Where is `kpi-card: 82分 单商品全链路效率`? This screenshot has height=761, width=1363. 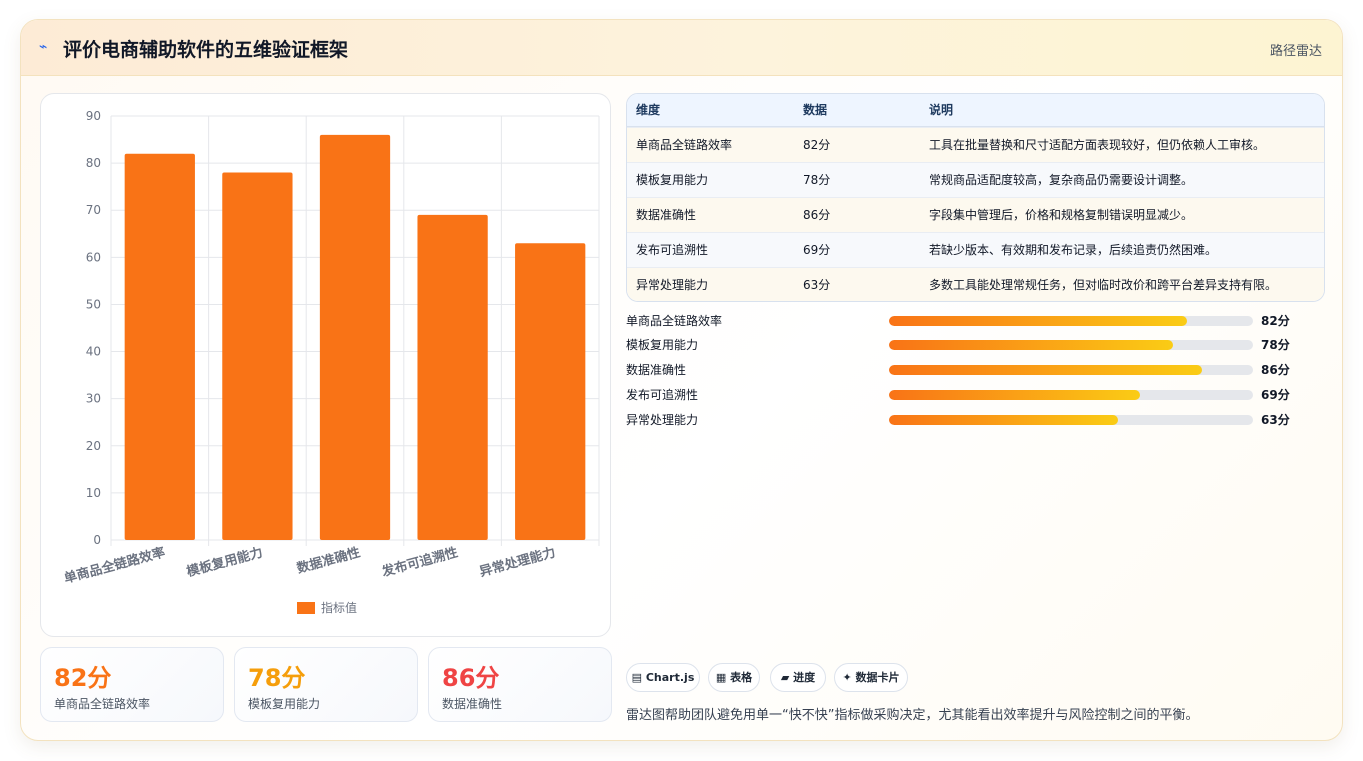
kpi-card: 82分 单商品全链路效率 is located at coordinates (132, 684).